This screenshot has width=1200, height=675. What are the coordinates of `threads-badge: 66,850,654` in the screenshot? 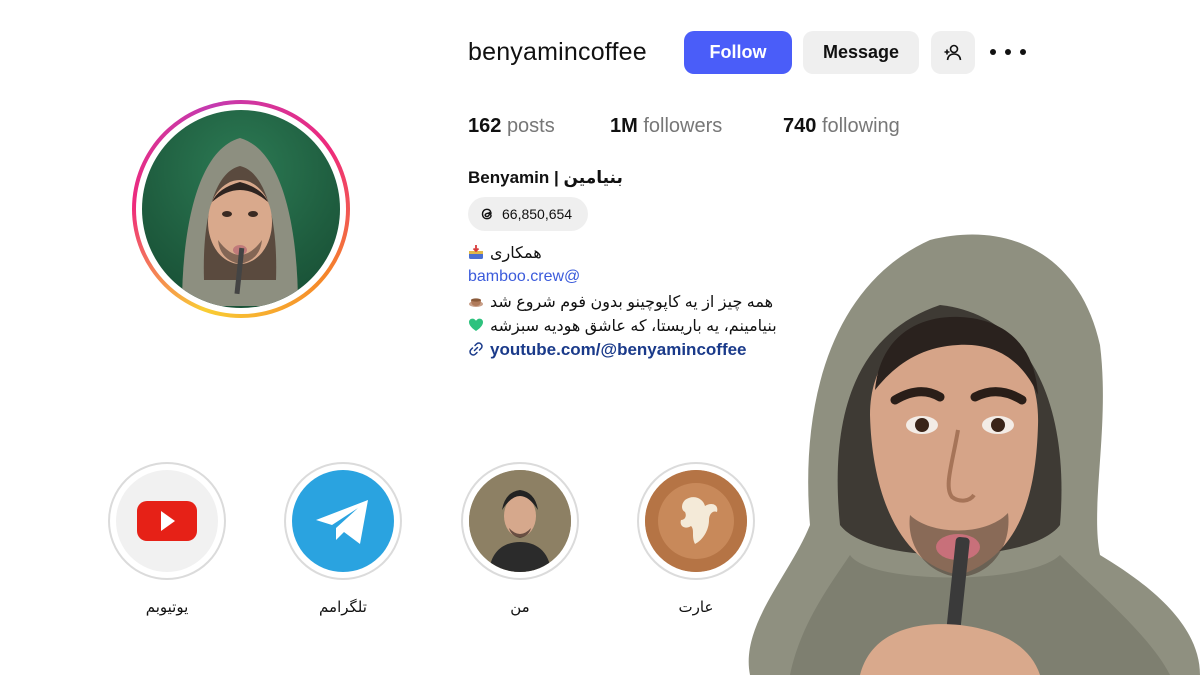 It's located at (528, 214).